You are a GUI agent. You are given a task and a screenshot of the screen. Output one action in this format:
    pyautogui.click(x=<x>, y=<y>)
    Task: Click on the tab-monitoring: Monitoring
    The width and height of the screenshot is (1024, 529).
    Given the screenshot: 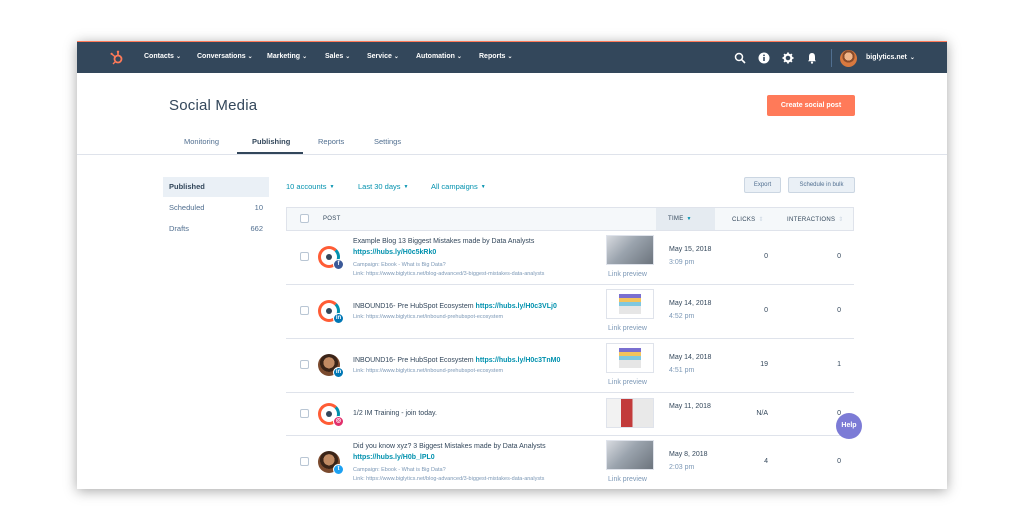 What is the action you would take?
    pyautogui.click(x=201, y=141)
    